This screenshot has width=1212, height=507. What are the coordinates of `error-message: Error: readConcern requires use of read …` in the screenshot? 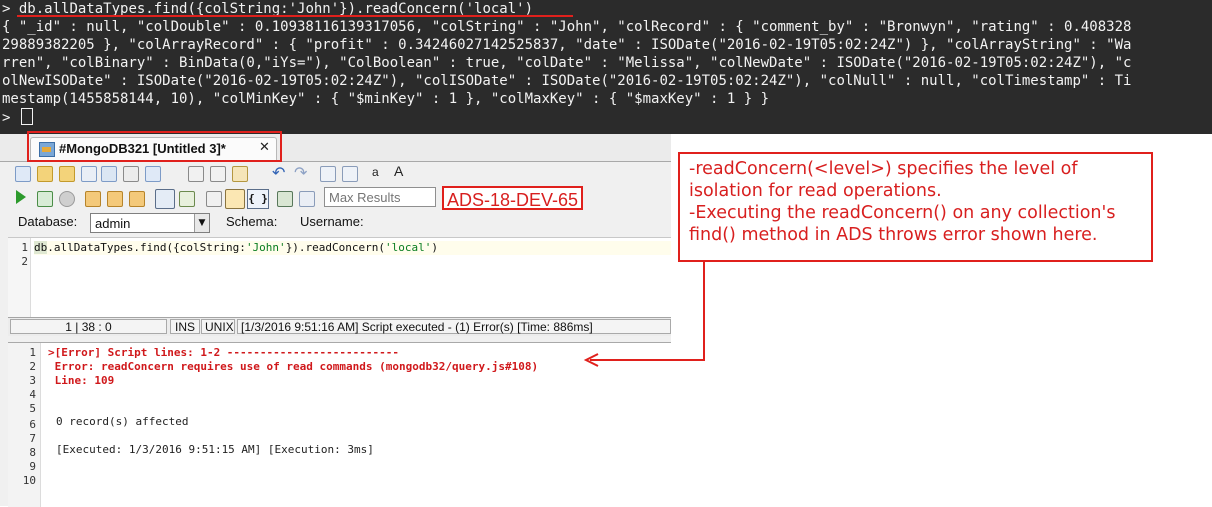 It's located at (293, 366).